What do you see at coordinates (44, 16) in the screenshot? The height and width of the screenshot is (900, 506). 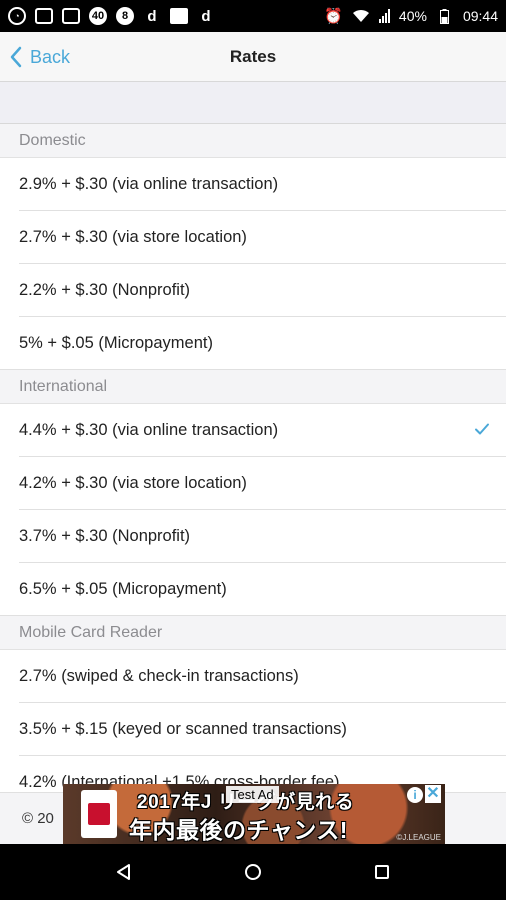 I see `document-icon` at bounding box center [44, 16].